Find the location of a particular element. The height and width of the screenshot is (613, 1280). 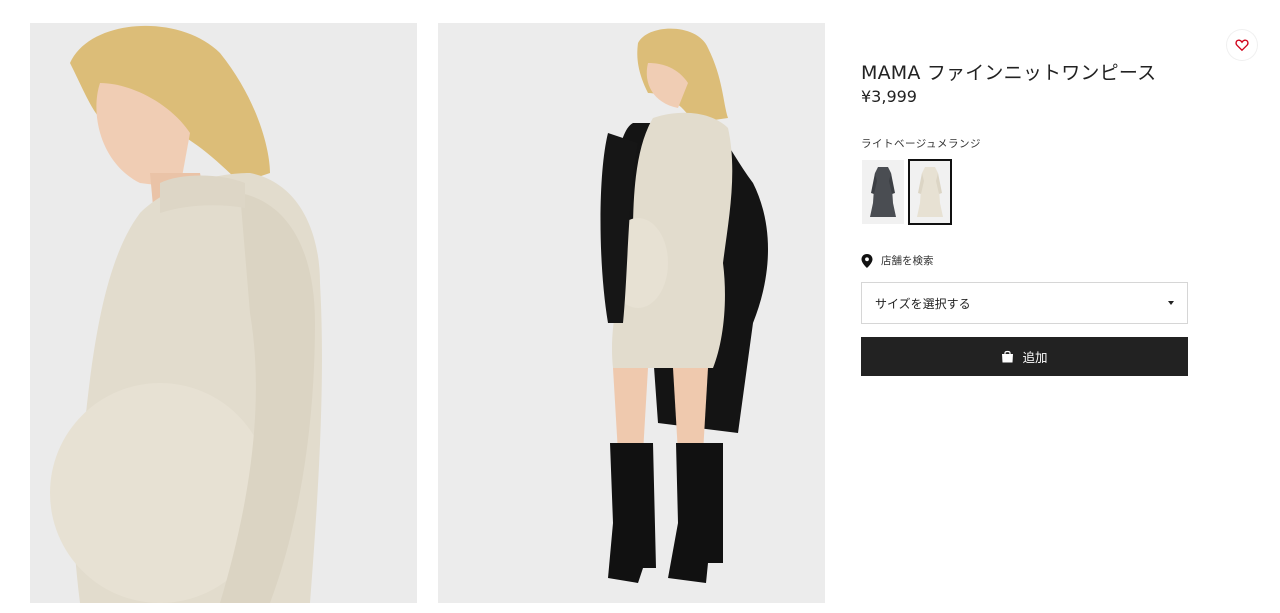

size-select-placeholder: サイズを選択する is located at coordinates (923, 303).